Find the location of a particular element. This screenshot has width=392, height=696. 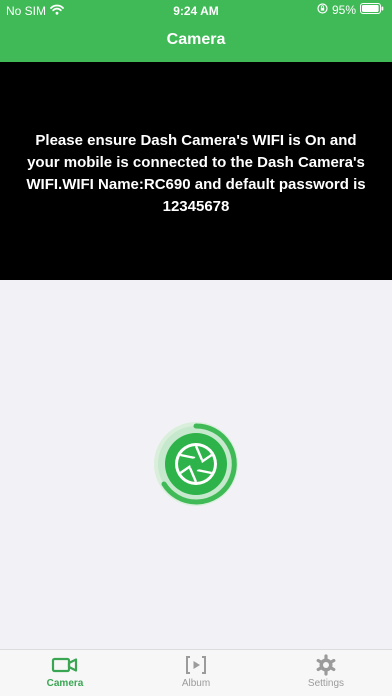

tab-bar: Camera Album Settings is located at coordinates (196, 672).